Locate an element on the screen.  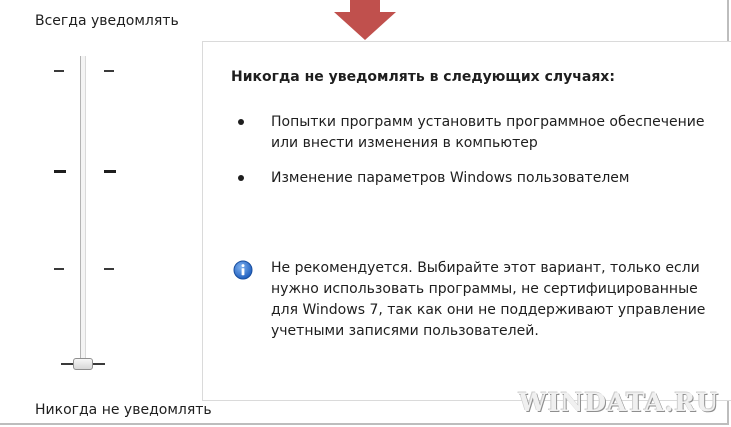
slider-thumb is located at coordinates (83, 364).